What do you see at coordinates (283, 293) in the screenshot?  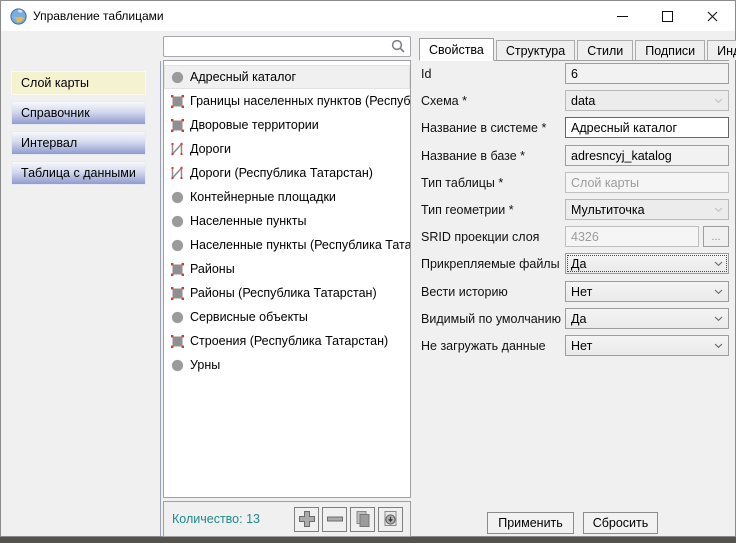 I see `list-item-label: Районы (Республика Татарстан)` at bounding box center [283, 293].